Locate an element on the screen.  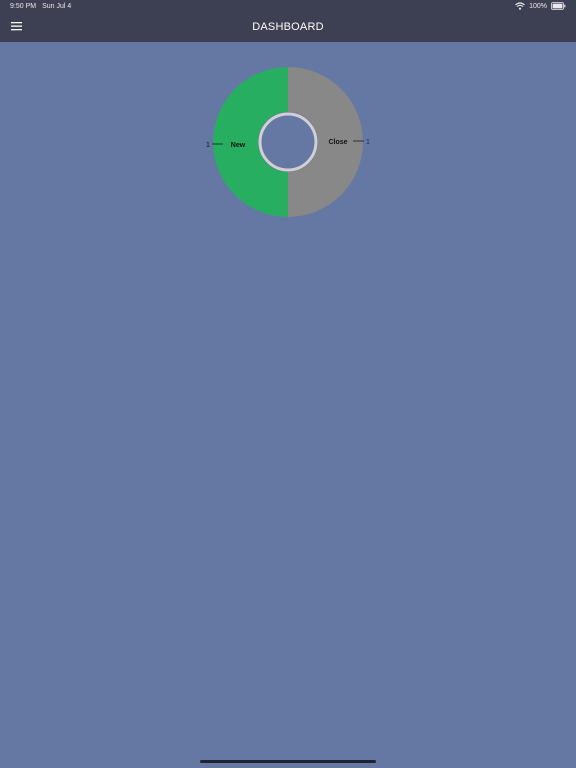
slice-label-new: New is located at coordinates (238, 145).